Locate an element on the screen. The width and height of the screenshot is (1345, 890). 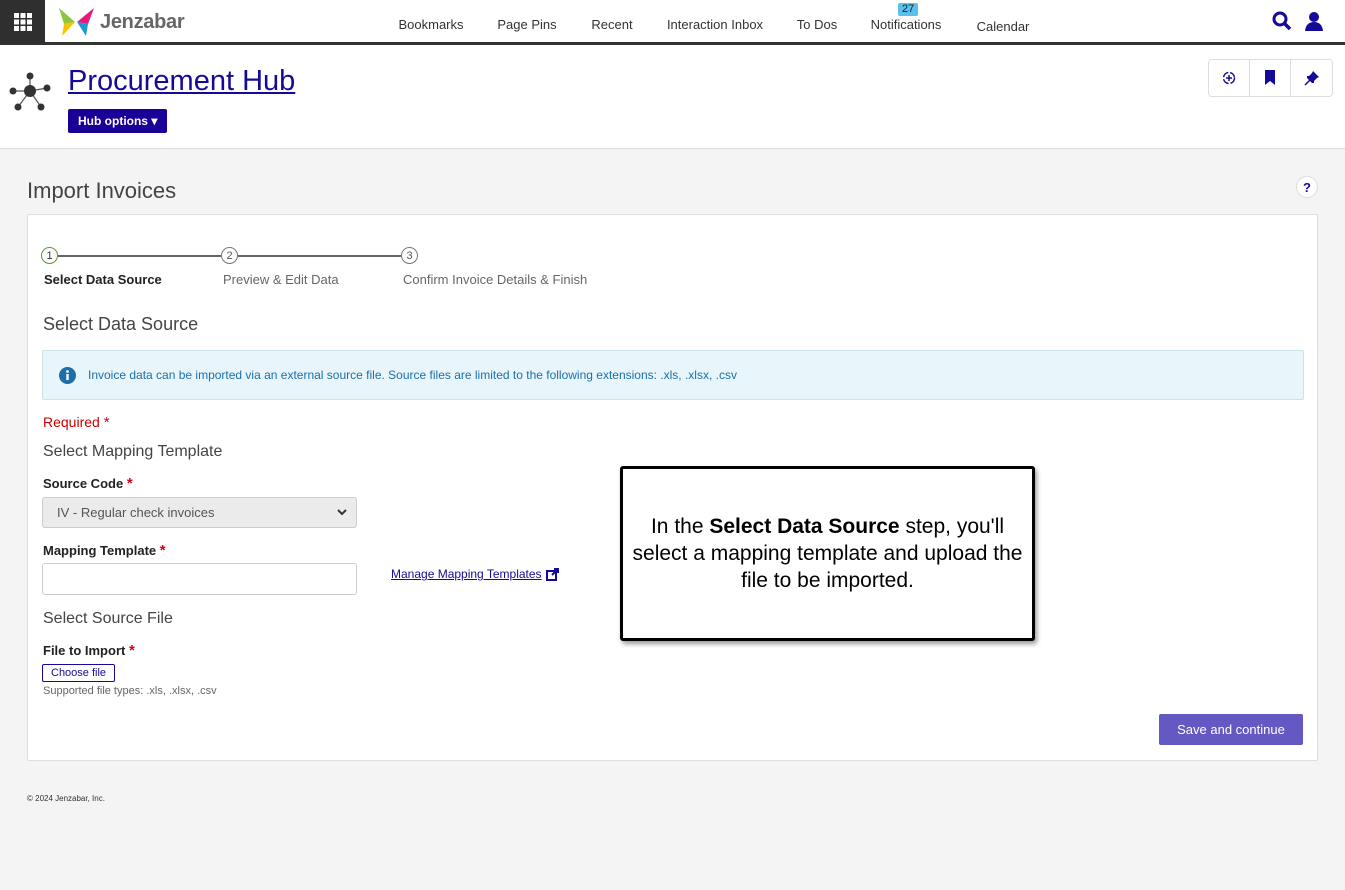
logo-text: Jenzabar is located at coordinates (142, 21).